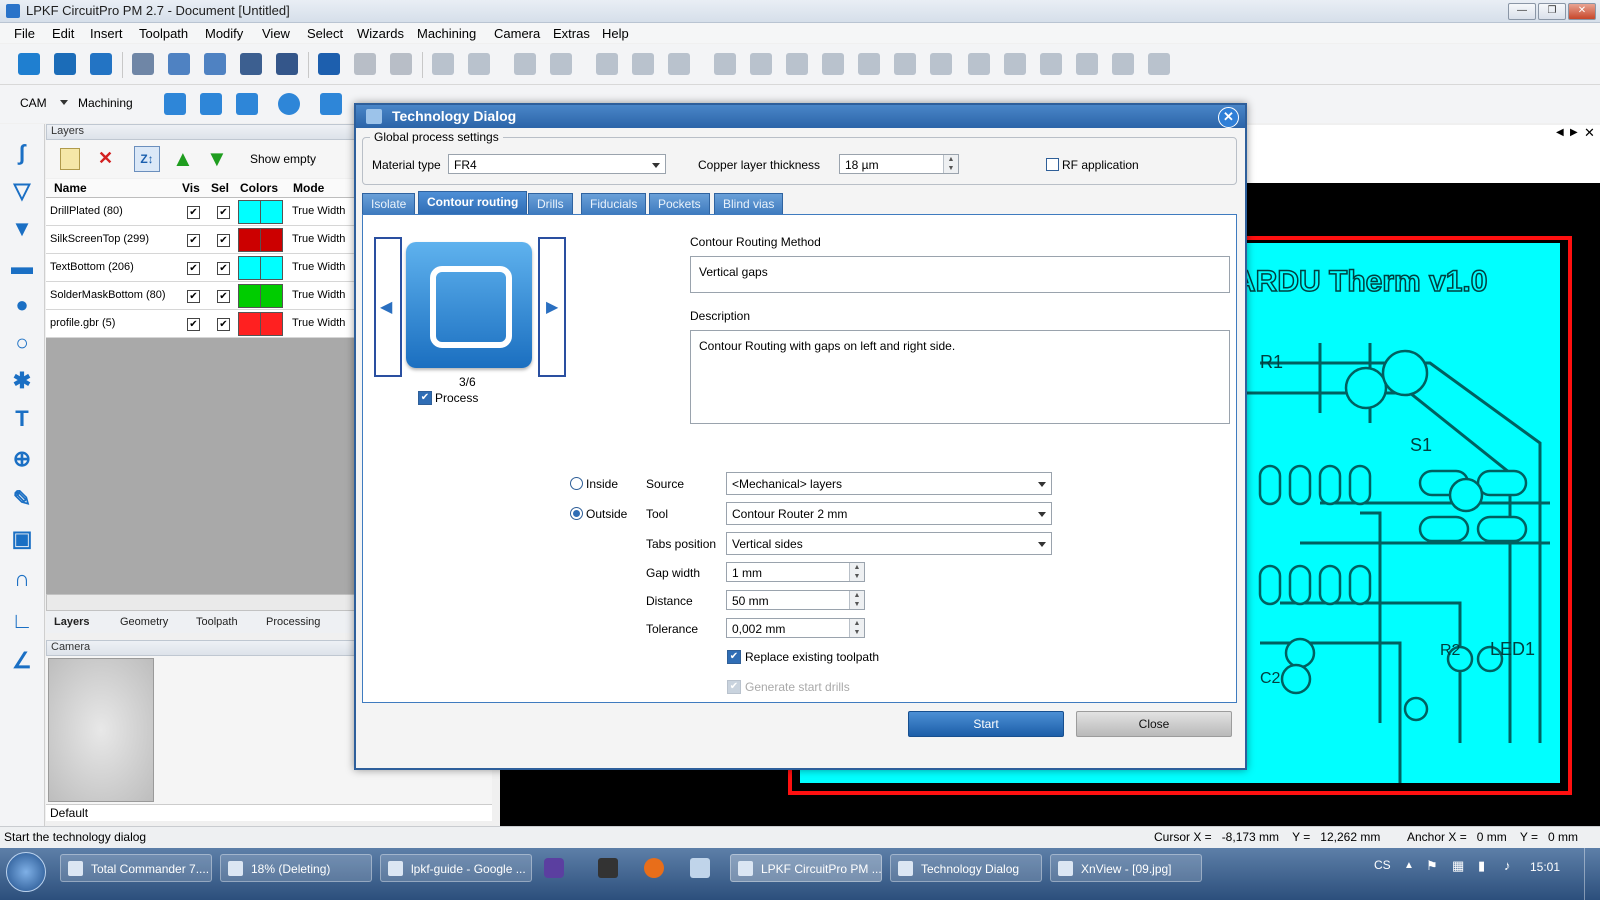 Image resolution: width=1600 pixels, height=900 pixels. What do you see at coordinates (22, 621) in the screenshot?
I see `angle-90-icon: ∟` at bounding box center [22, 621].